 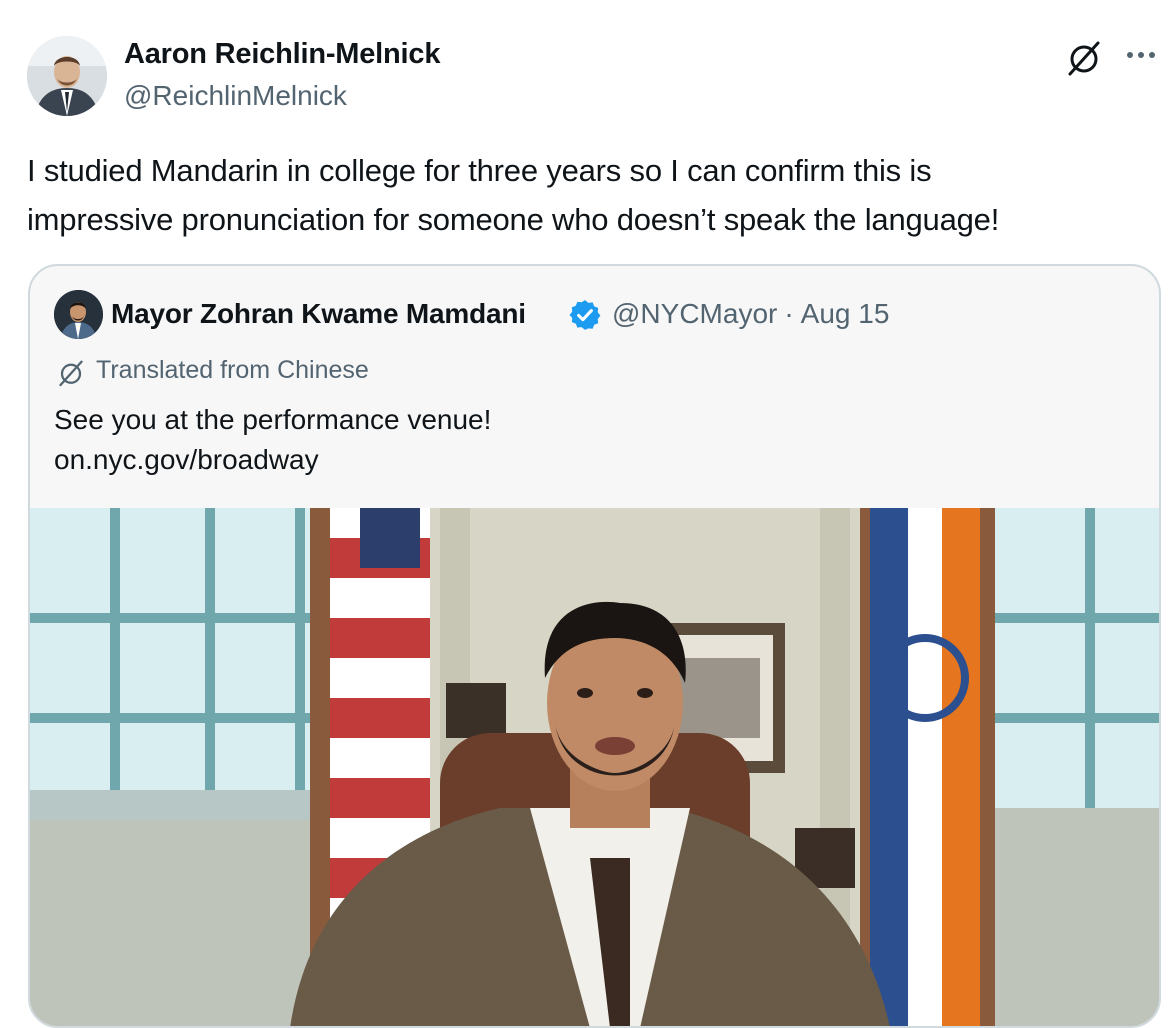 I want to click on grok-button, so click(x=1084, y=58).